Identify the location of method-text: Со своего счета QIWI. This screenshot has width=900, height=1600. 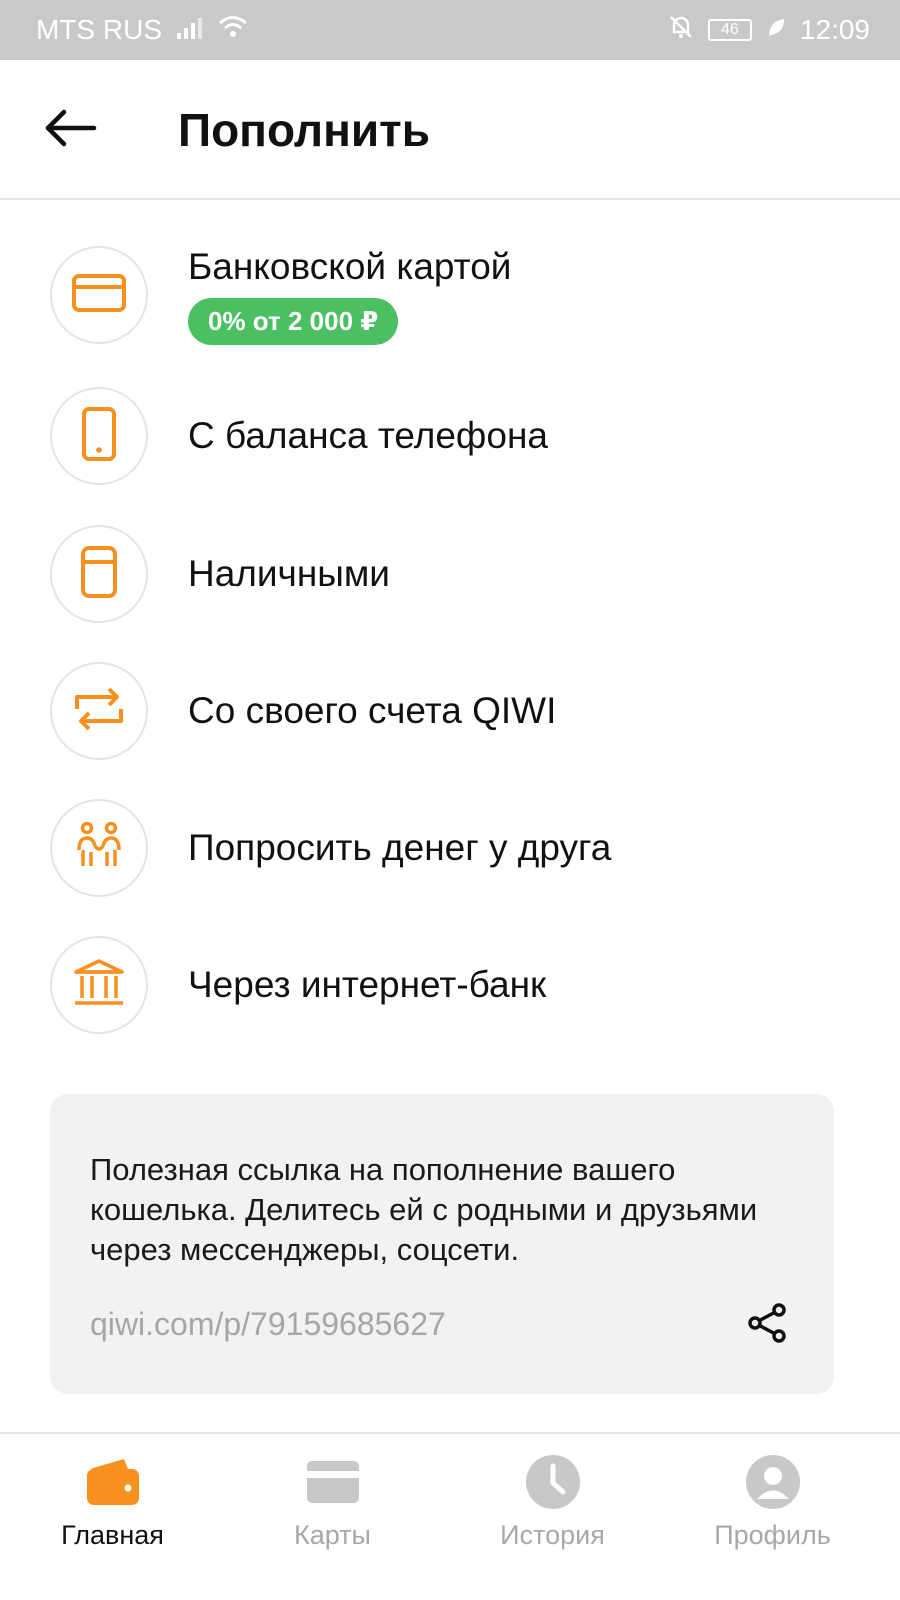
(372, 711).